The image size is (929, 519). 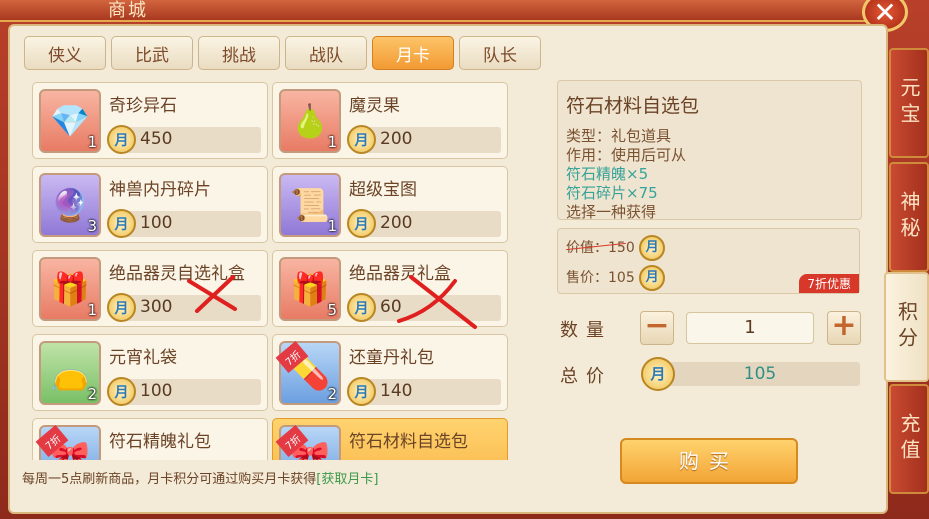 What do you see at coordinates (619, 136) in the screenshot?
I see `detail-type: 类型：礼包道具` at bounding box center [619, 136].